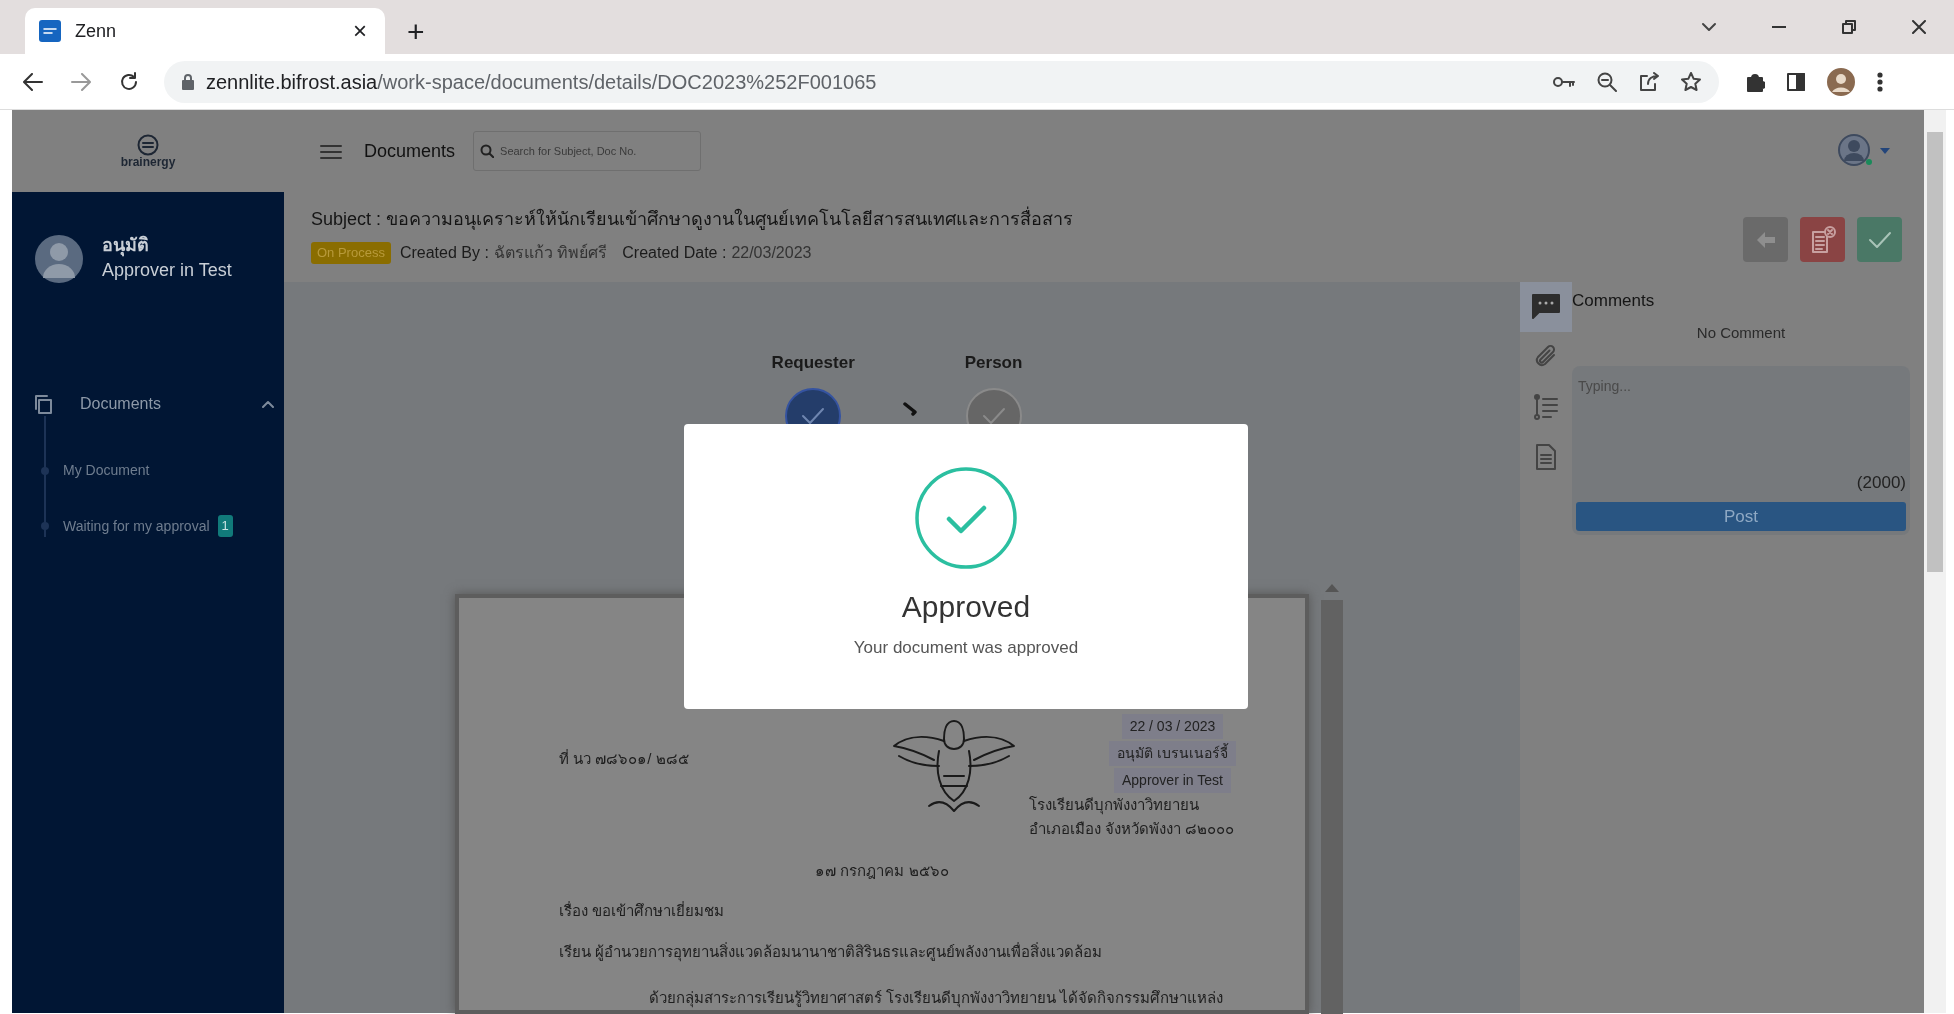 The width and height of the screenshot is (1954, 1014). I want to click on chevron-up-icon, so click(268, 404).